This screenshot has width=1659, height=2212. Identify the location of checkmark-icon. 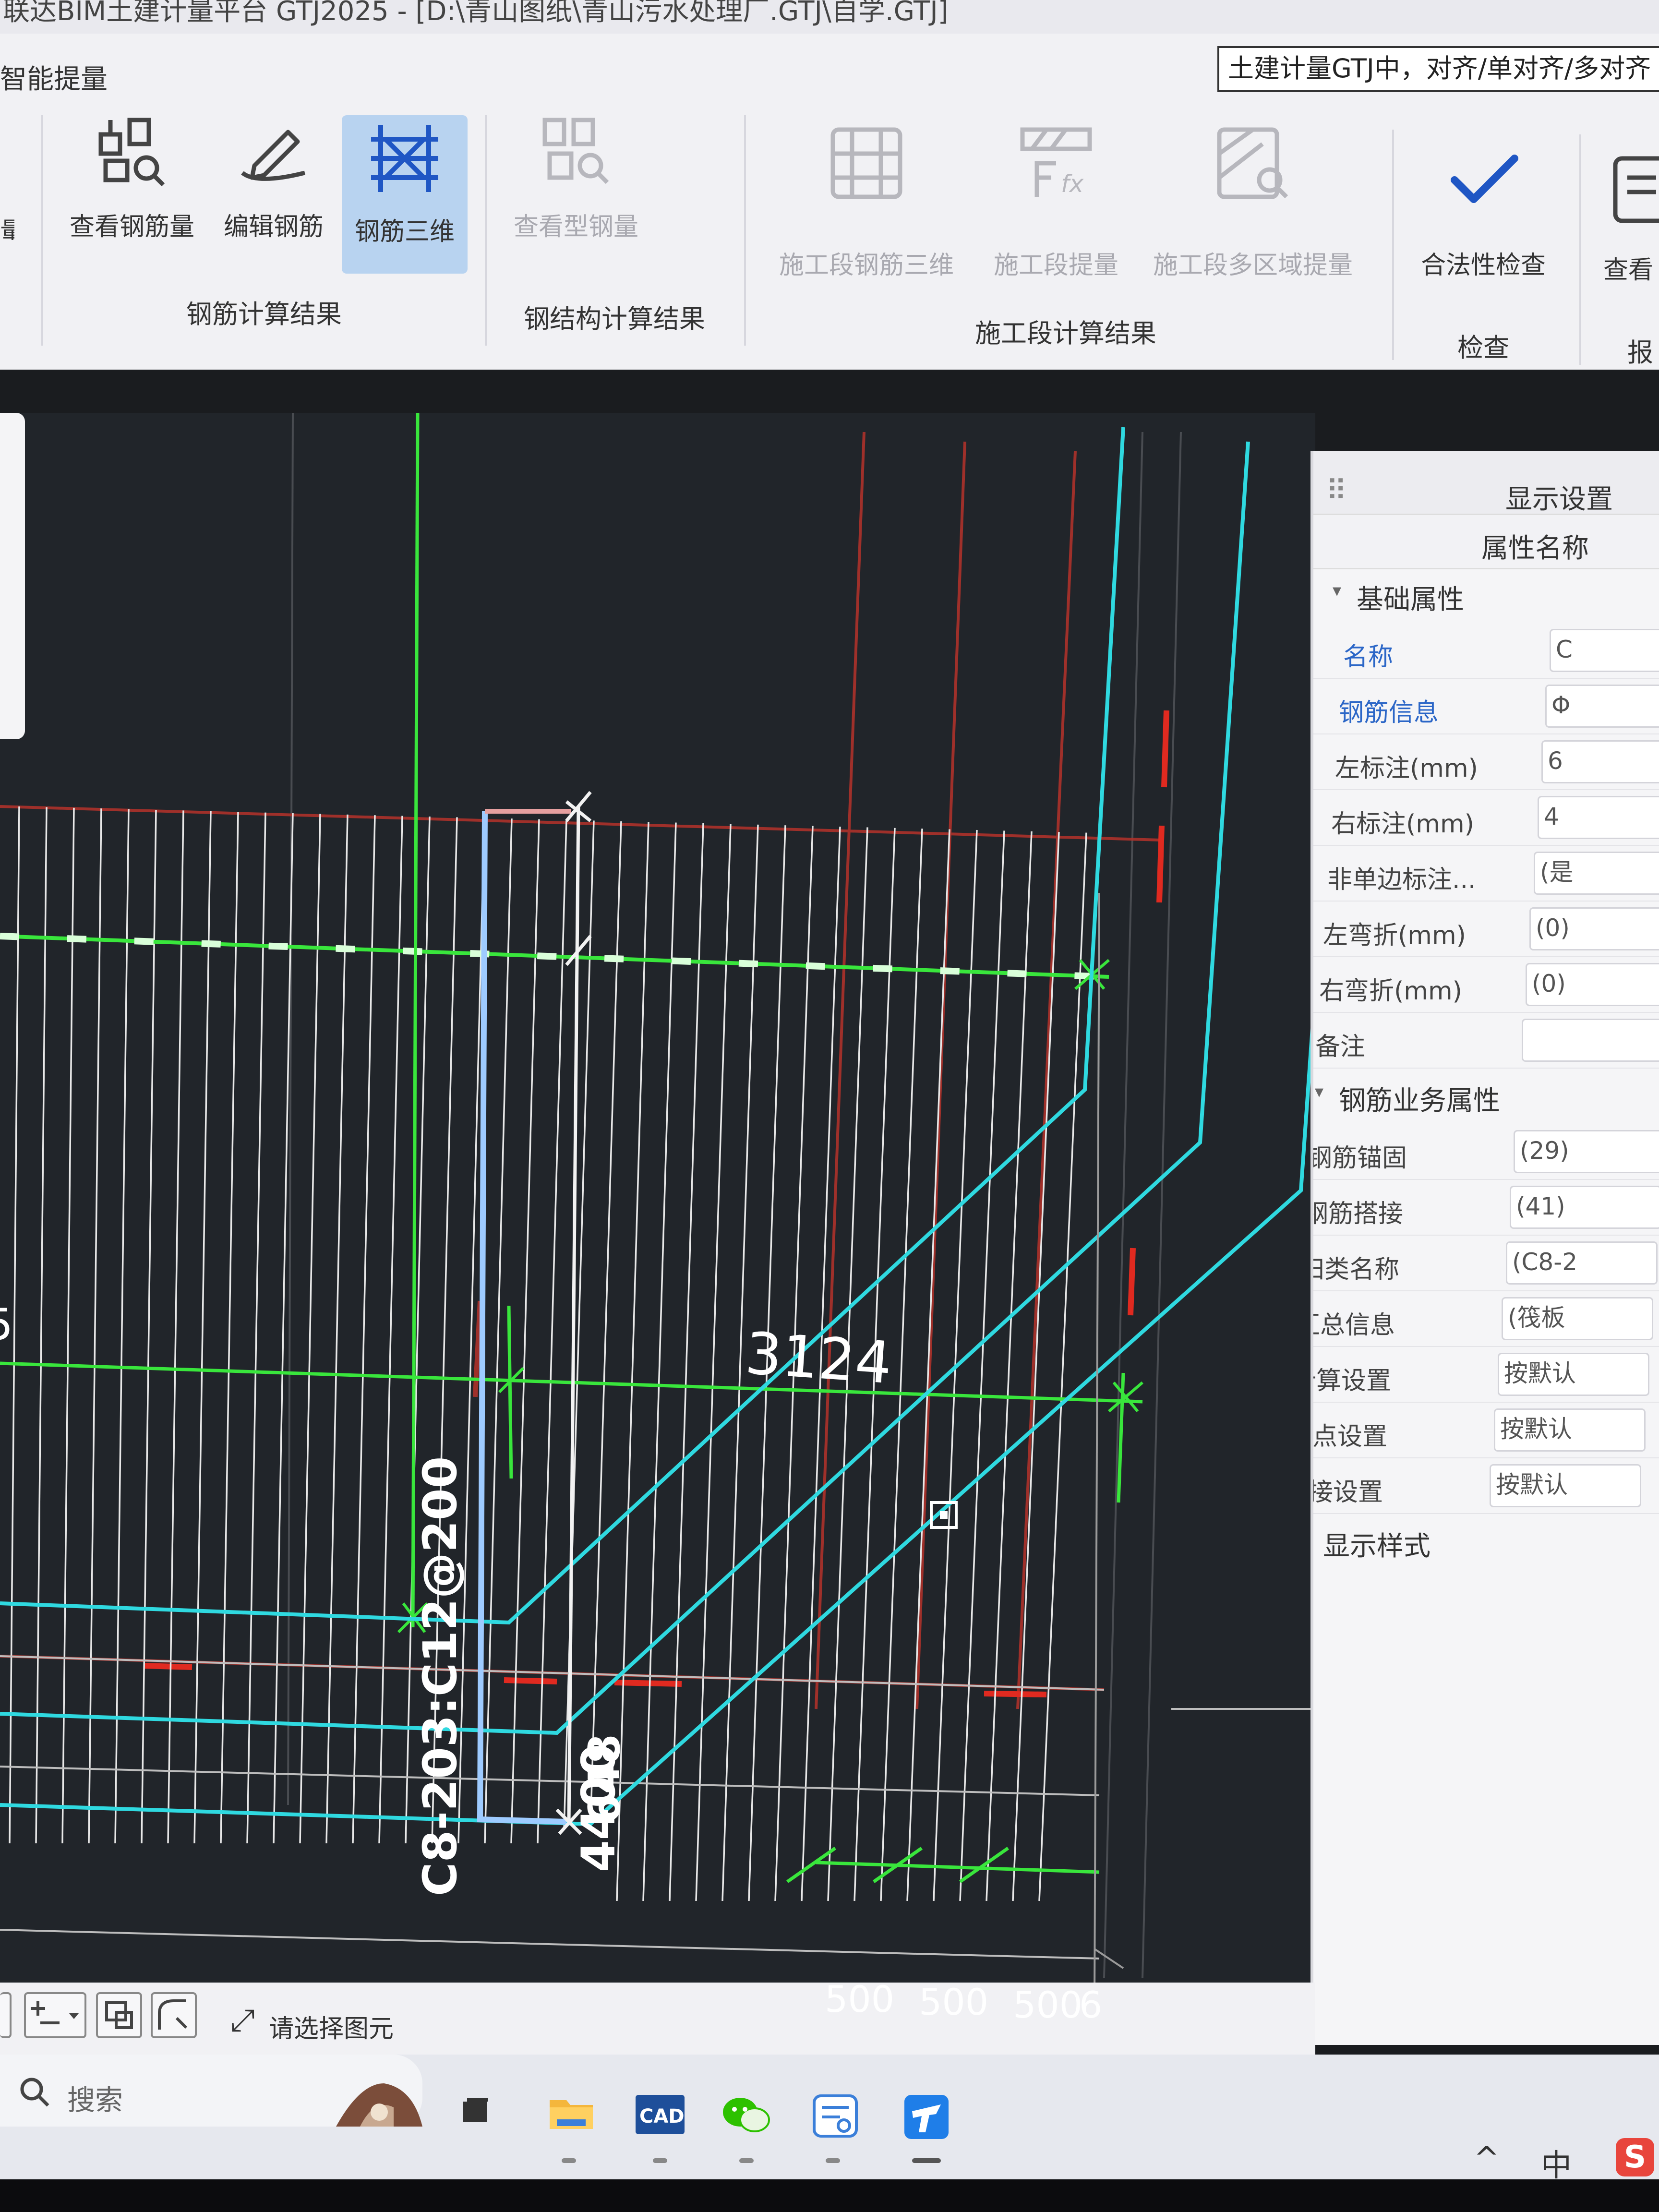
(1483, 181).